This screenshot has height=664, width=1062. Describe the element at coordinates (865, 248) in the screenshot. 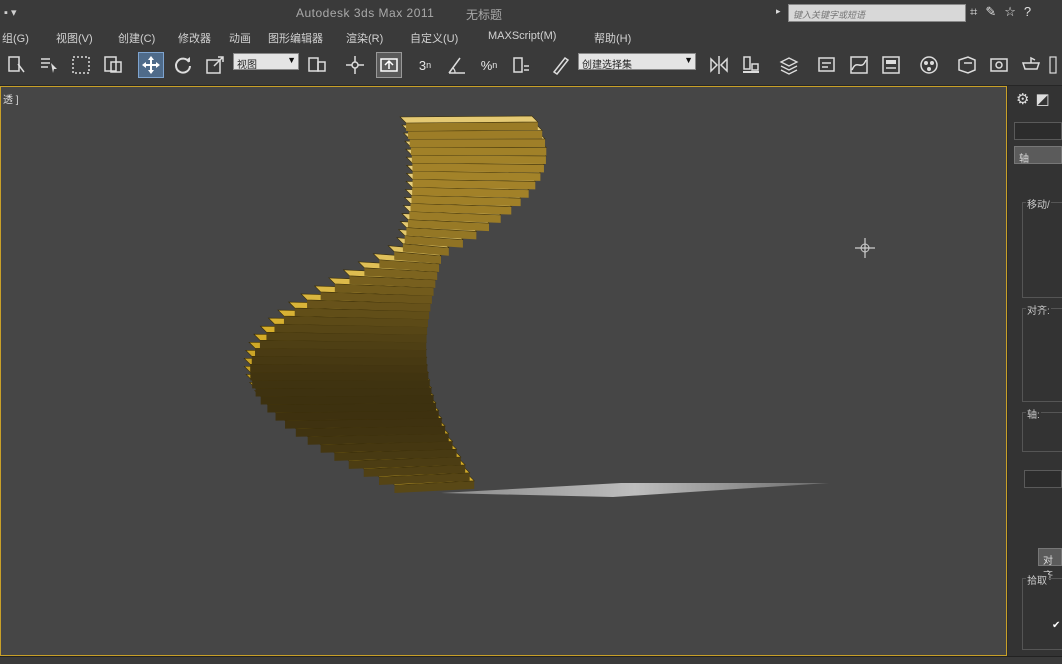

I see `viewport-cursor-crosshair` at that location.